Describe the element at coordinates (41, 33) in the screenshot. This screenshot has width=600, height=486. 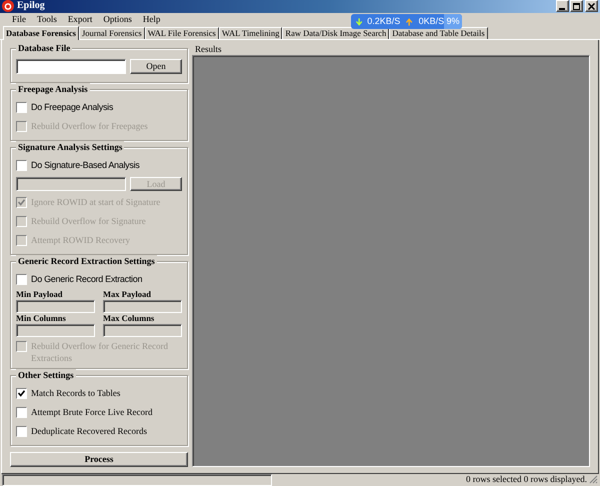
I see `tab: Database Forensics` at that location.